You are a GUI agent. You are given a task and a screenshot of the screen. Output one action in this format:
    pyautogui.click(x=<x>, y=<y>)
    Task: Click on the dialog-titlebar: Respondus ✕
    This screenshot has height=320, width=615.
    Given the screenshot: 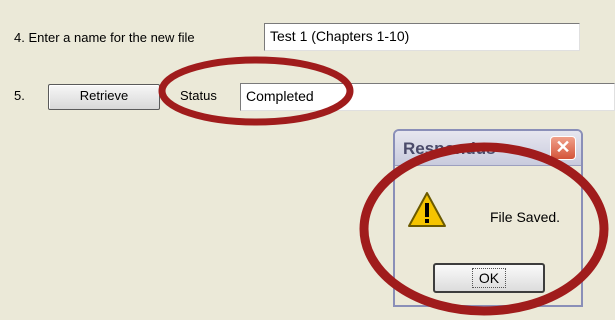 What is the action you would take?
    pyautogui.click(x=488, y=148)
    